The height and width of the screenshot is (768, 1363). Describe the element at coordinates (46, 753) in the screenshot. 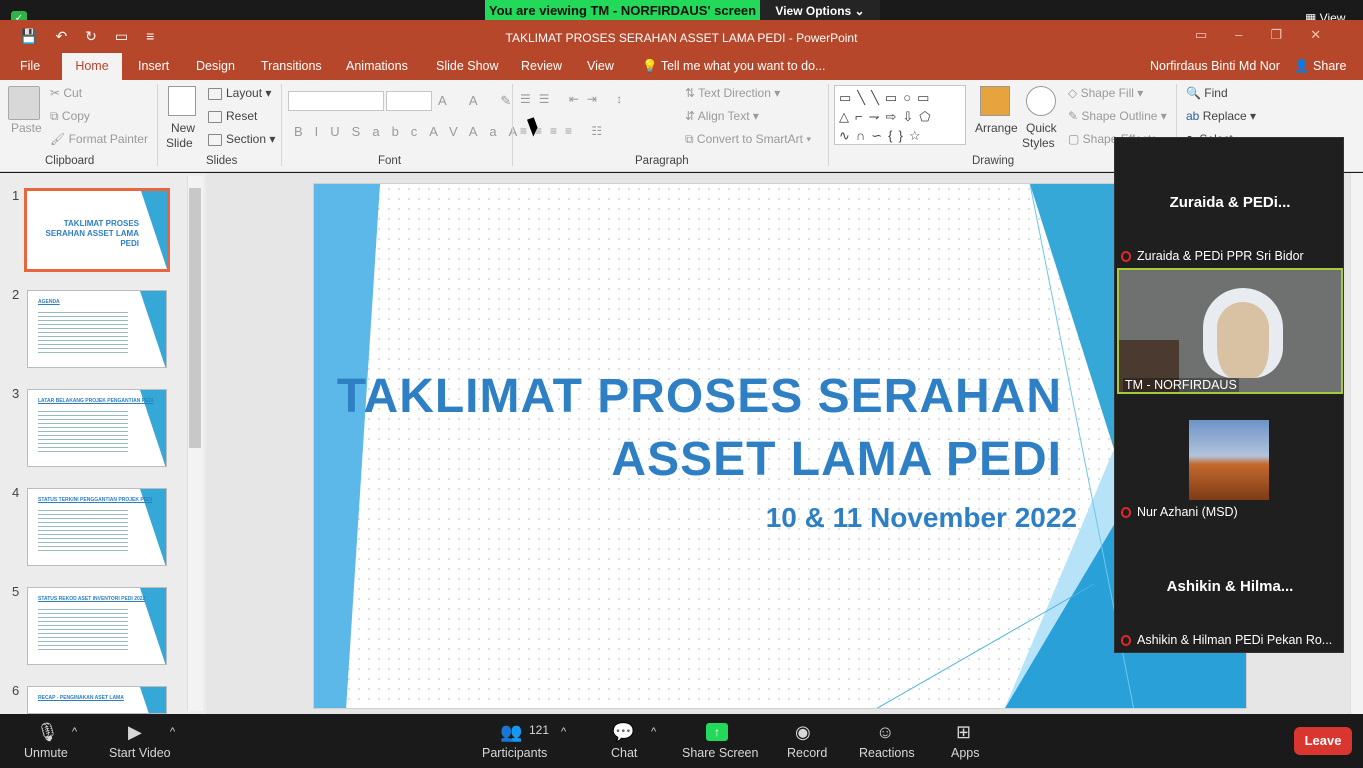

I see `unmute-button: Unmute` at that location.